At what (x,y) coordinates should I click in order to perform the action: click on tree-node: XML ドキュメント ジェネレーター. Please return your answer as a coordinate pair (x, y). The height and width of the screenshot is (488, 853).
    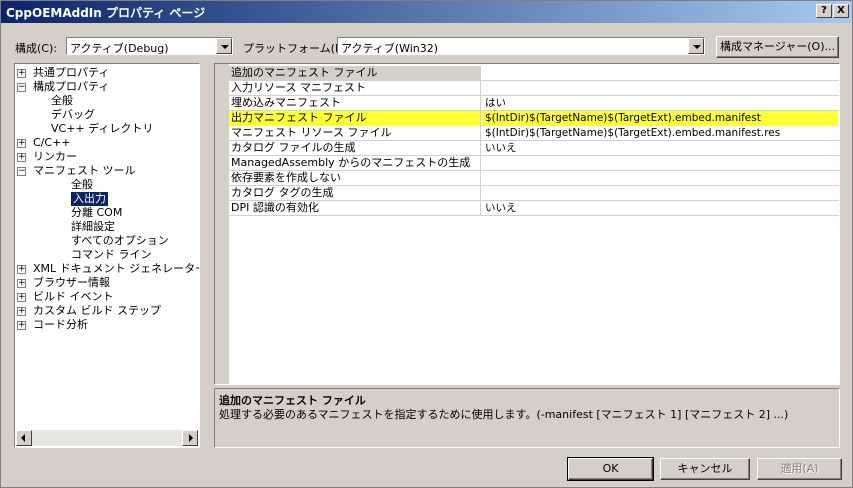
    Looking at the image, I should click on (116, 269).